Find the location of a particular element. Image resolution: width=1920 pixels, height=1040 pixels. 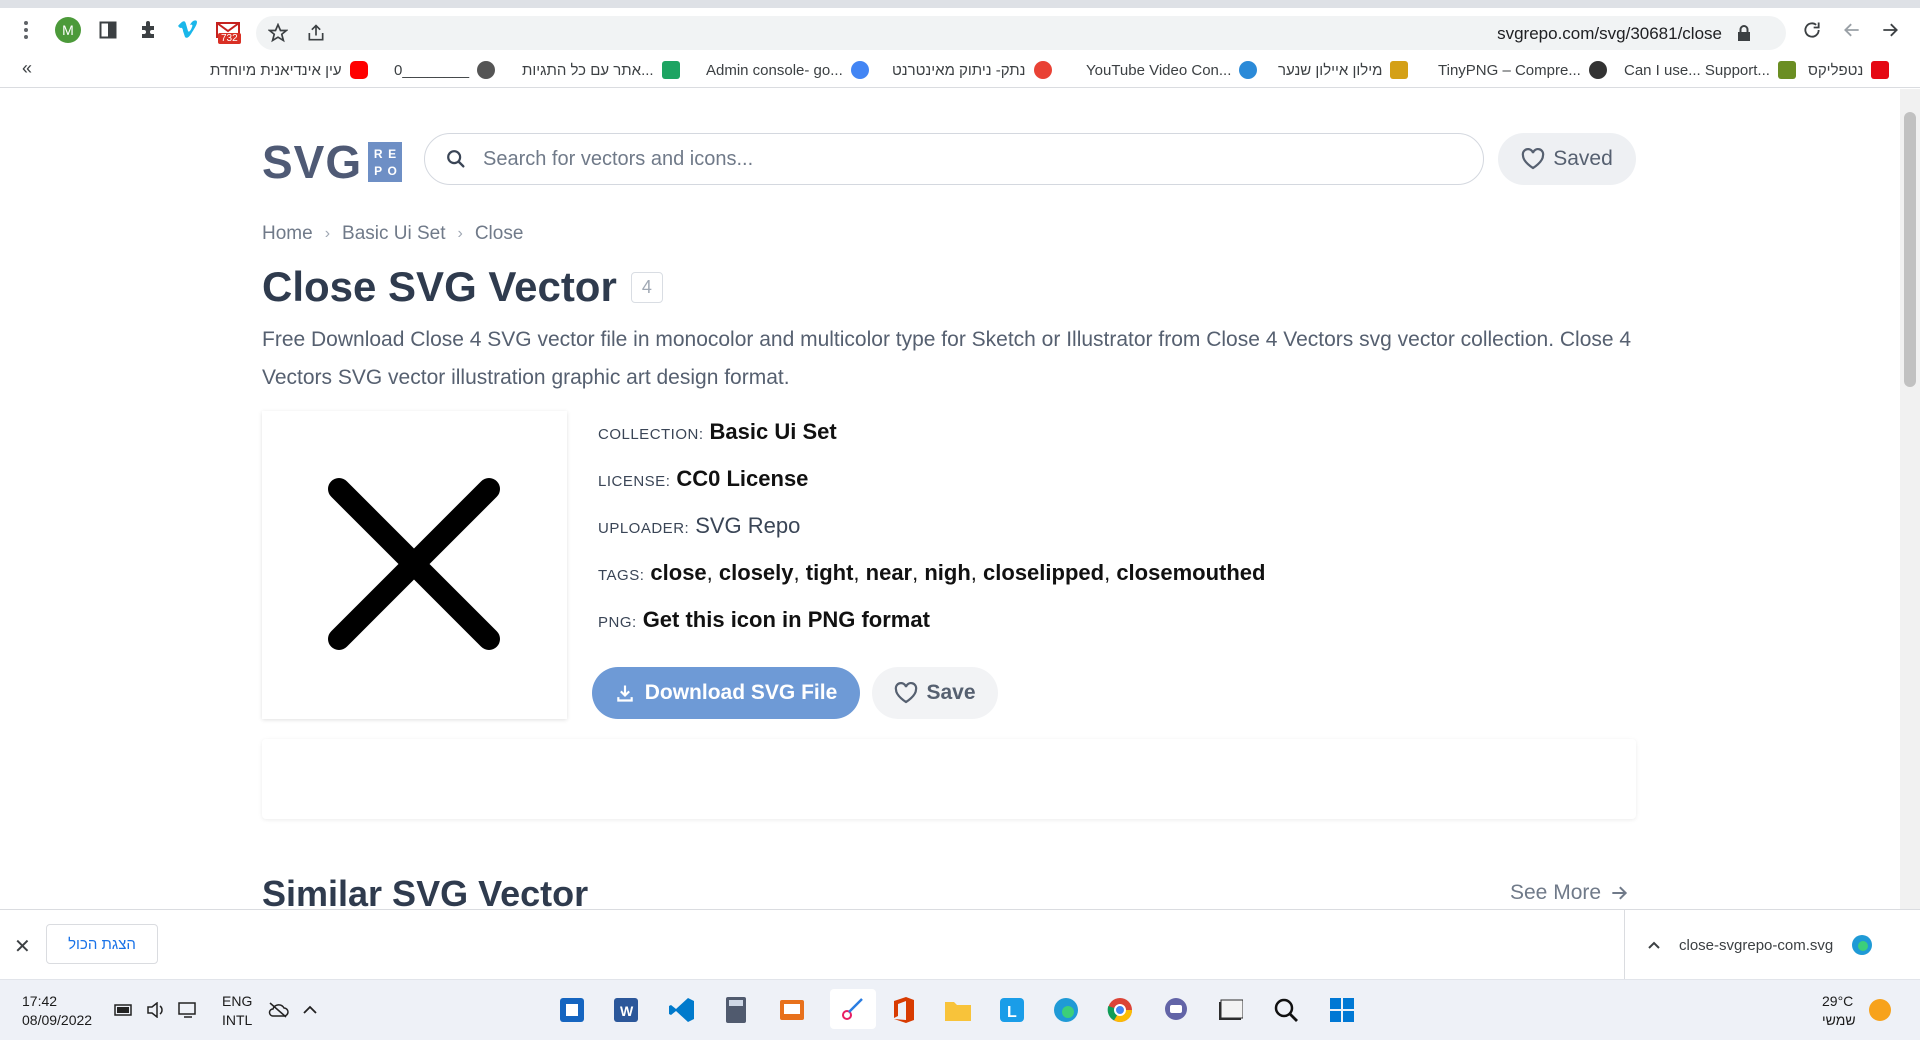

gmail-icon: 732 is located at coordinates (228, 30).